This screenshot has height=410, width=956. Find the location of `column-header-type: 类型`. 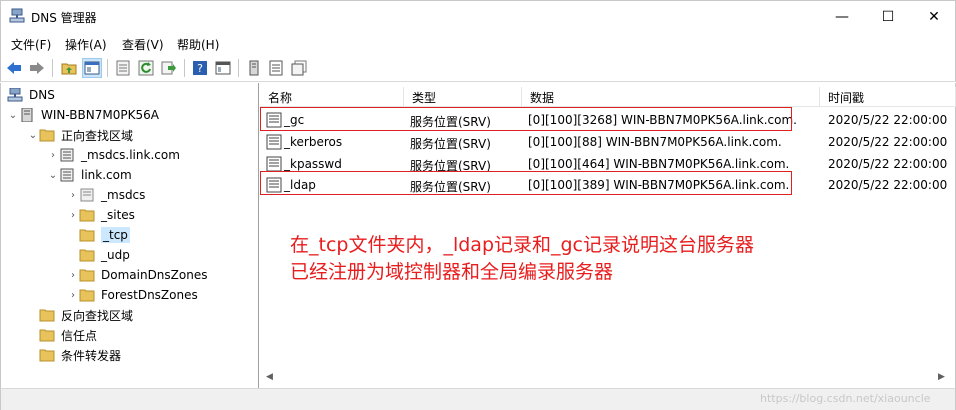

column-header-type: 类型 is located at coordinates (463, 97).